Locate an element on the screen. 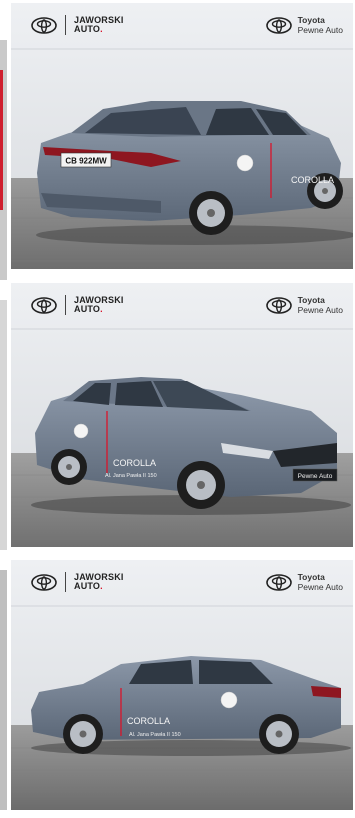 The width and height of the screenshot is (355, 818). front-plate-text: Pewne Auto is located at coordinates (315, 476).